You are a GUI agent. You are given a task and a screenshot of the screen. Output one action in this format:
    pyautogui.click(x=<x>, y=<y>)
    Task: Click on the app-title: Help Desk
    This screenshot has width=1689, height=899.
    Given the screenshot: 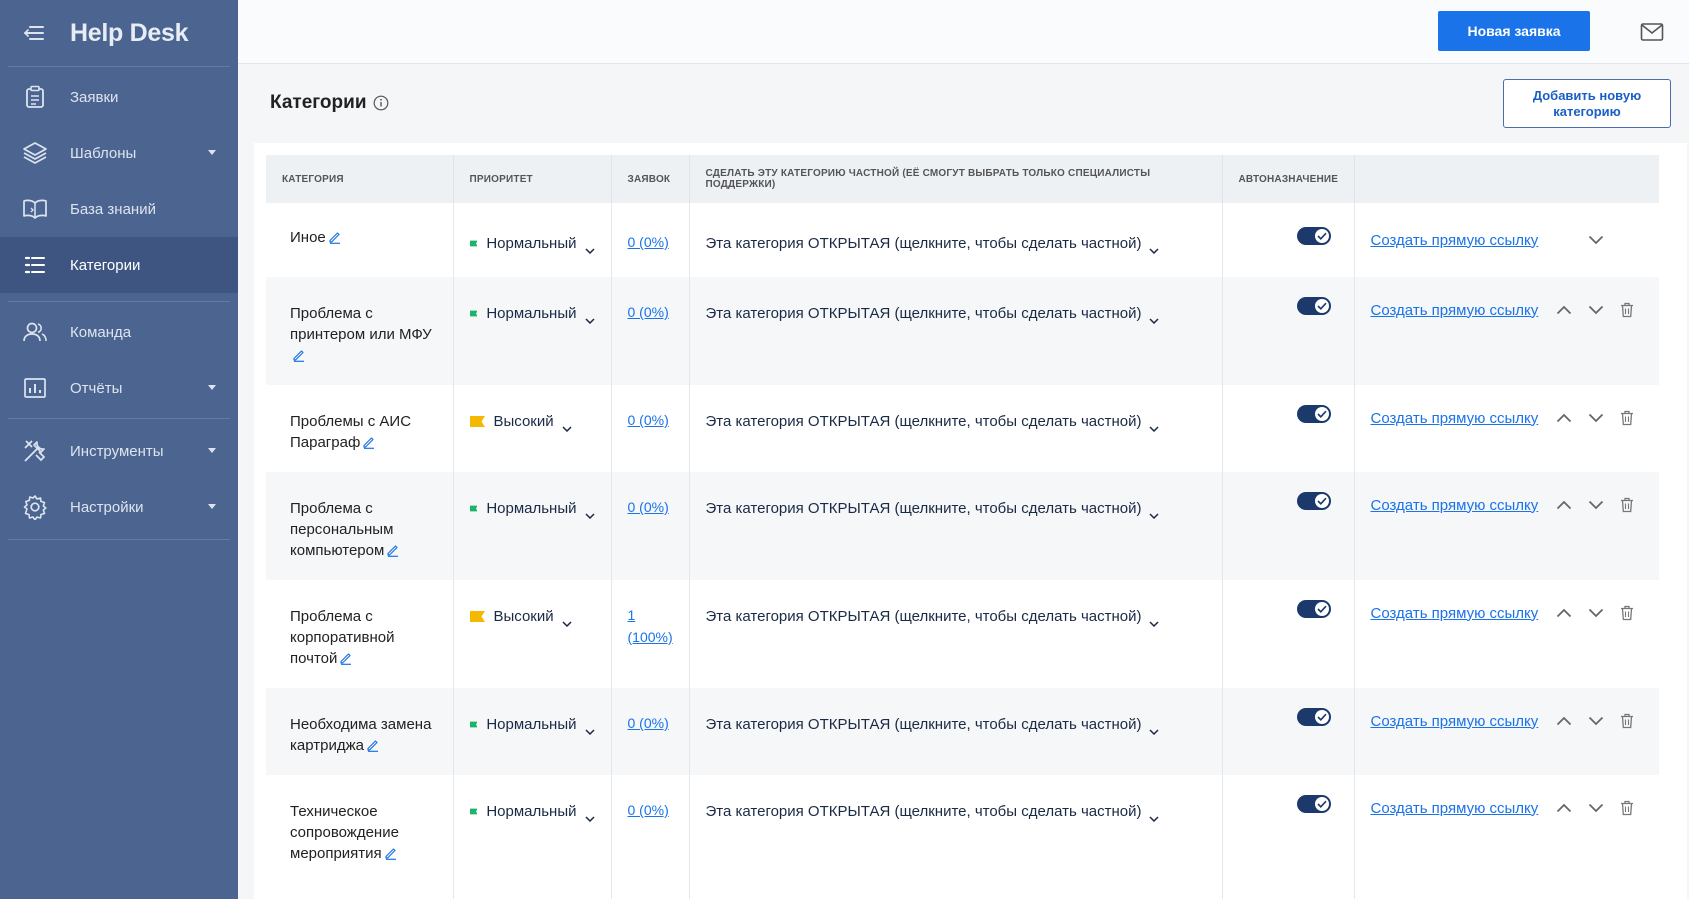 What is the action you would take?
    pyautogui.click(x=129, y=32)
    